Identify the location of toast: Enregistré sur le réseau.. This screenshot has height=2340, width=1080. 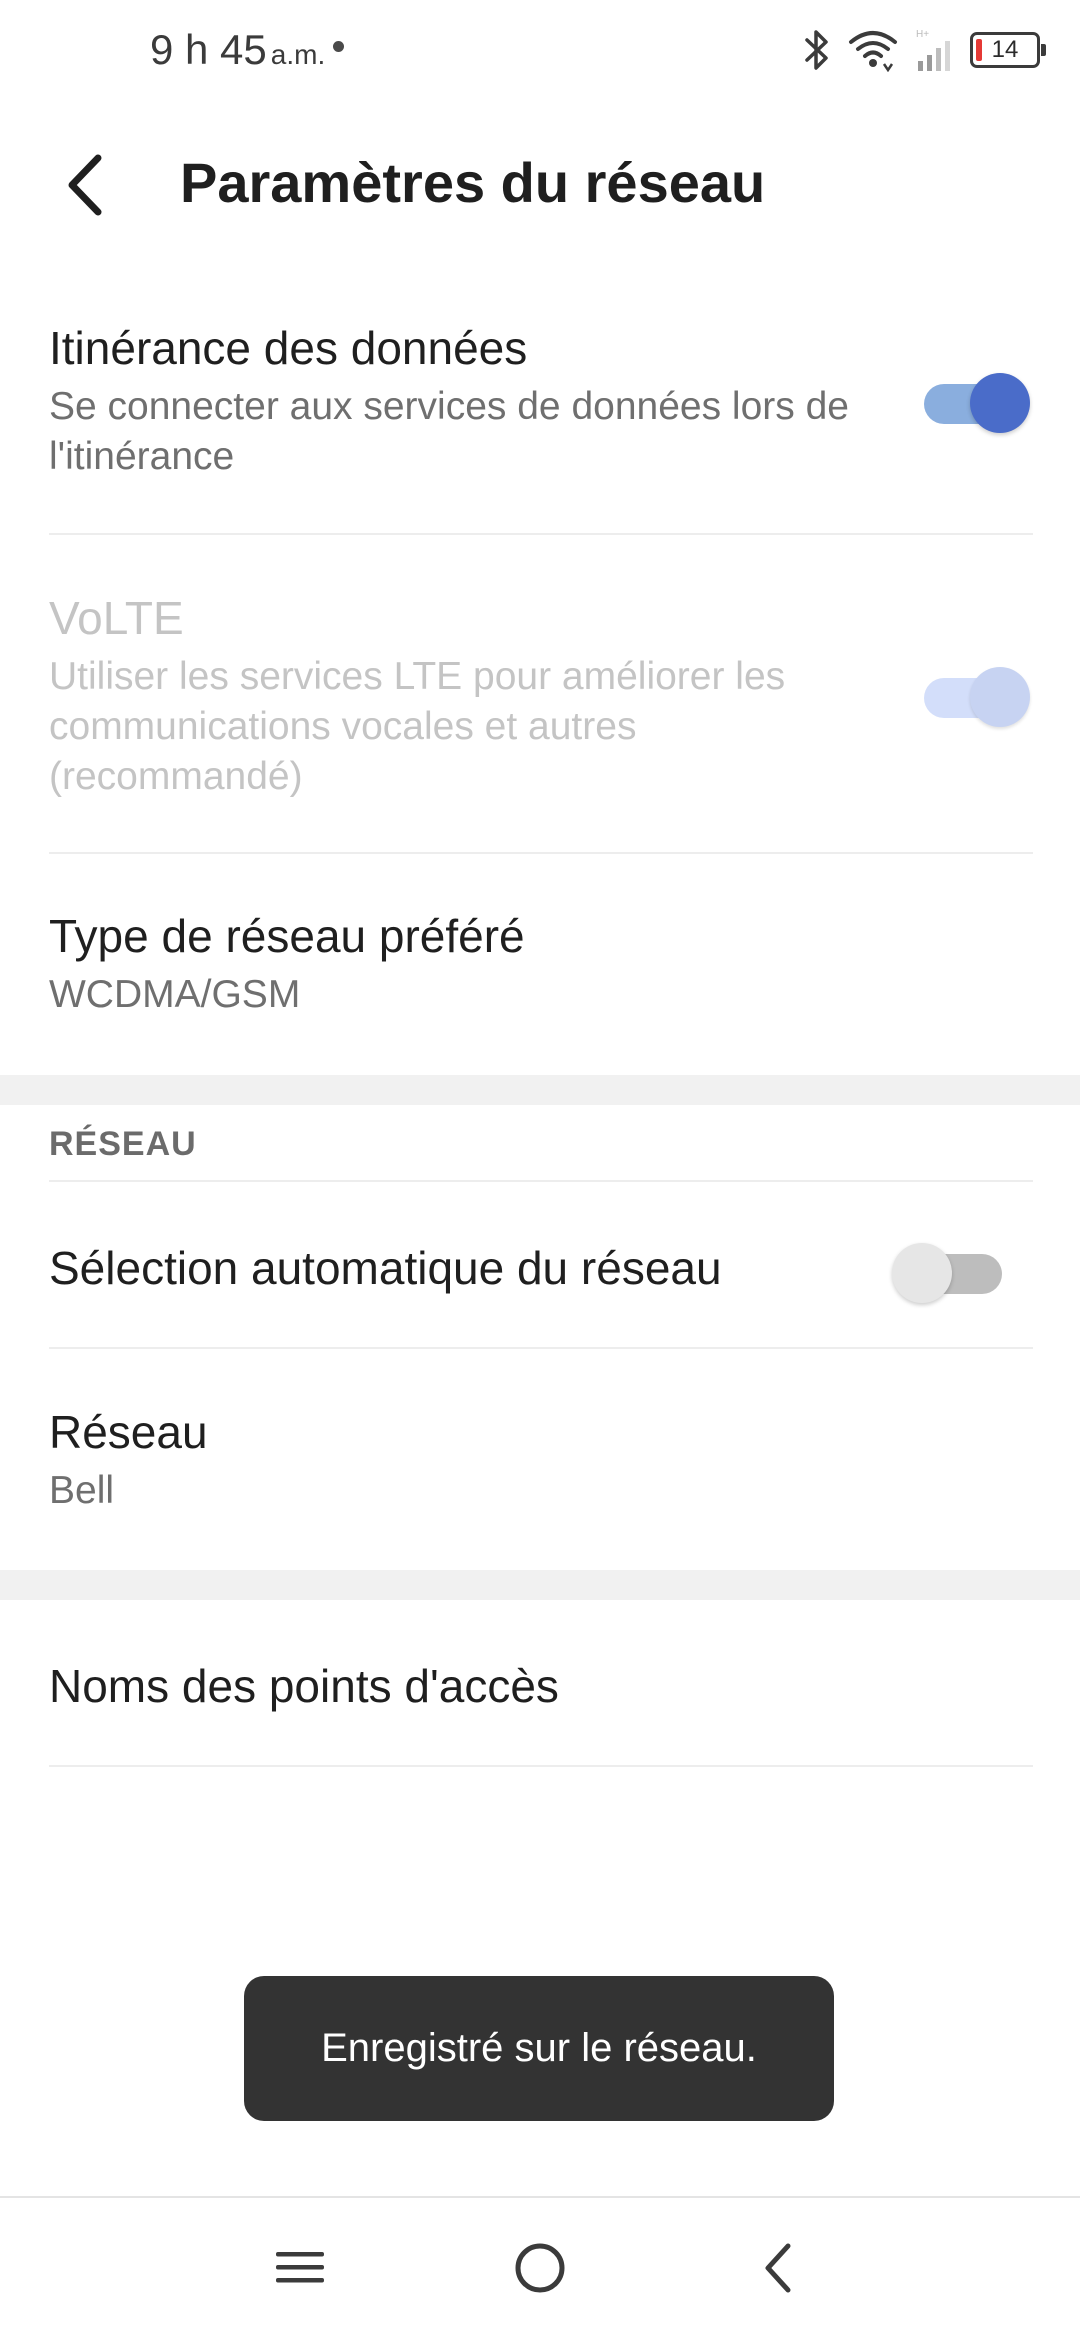
(539, 2048).